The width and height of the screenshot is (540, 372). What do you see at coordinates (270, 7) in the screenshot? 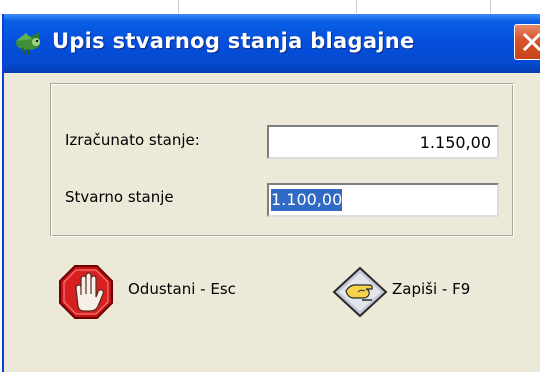
I see `background-strip` at bounding box center [270, 7].